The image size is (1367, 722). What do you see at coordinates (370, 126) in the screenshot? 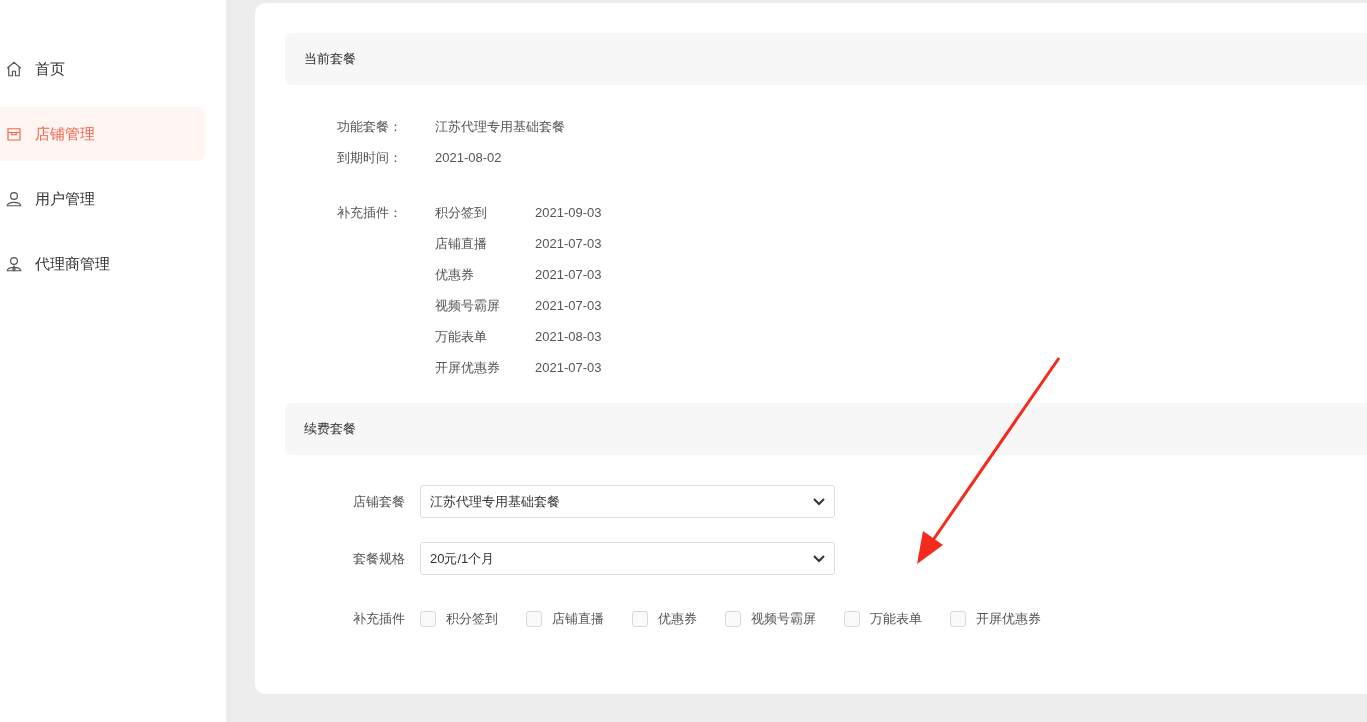
I see `field-label: 功能套餐：` at bounding box center [370, 126].